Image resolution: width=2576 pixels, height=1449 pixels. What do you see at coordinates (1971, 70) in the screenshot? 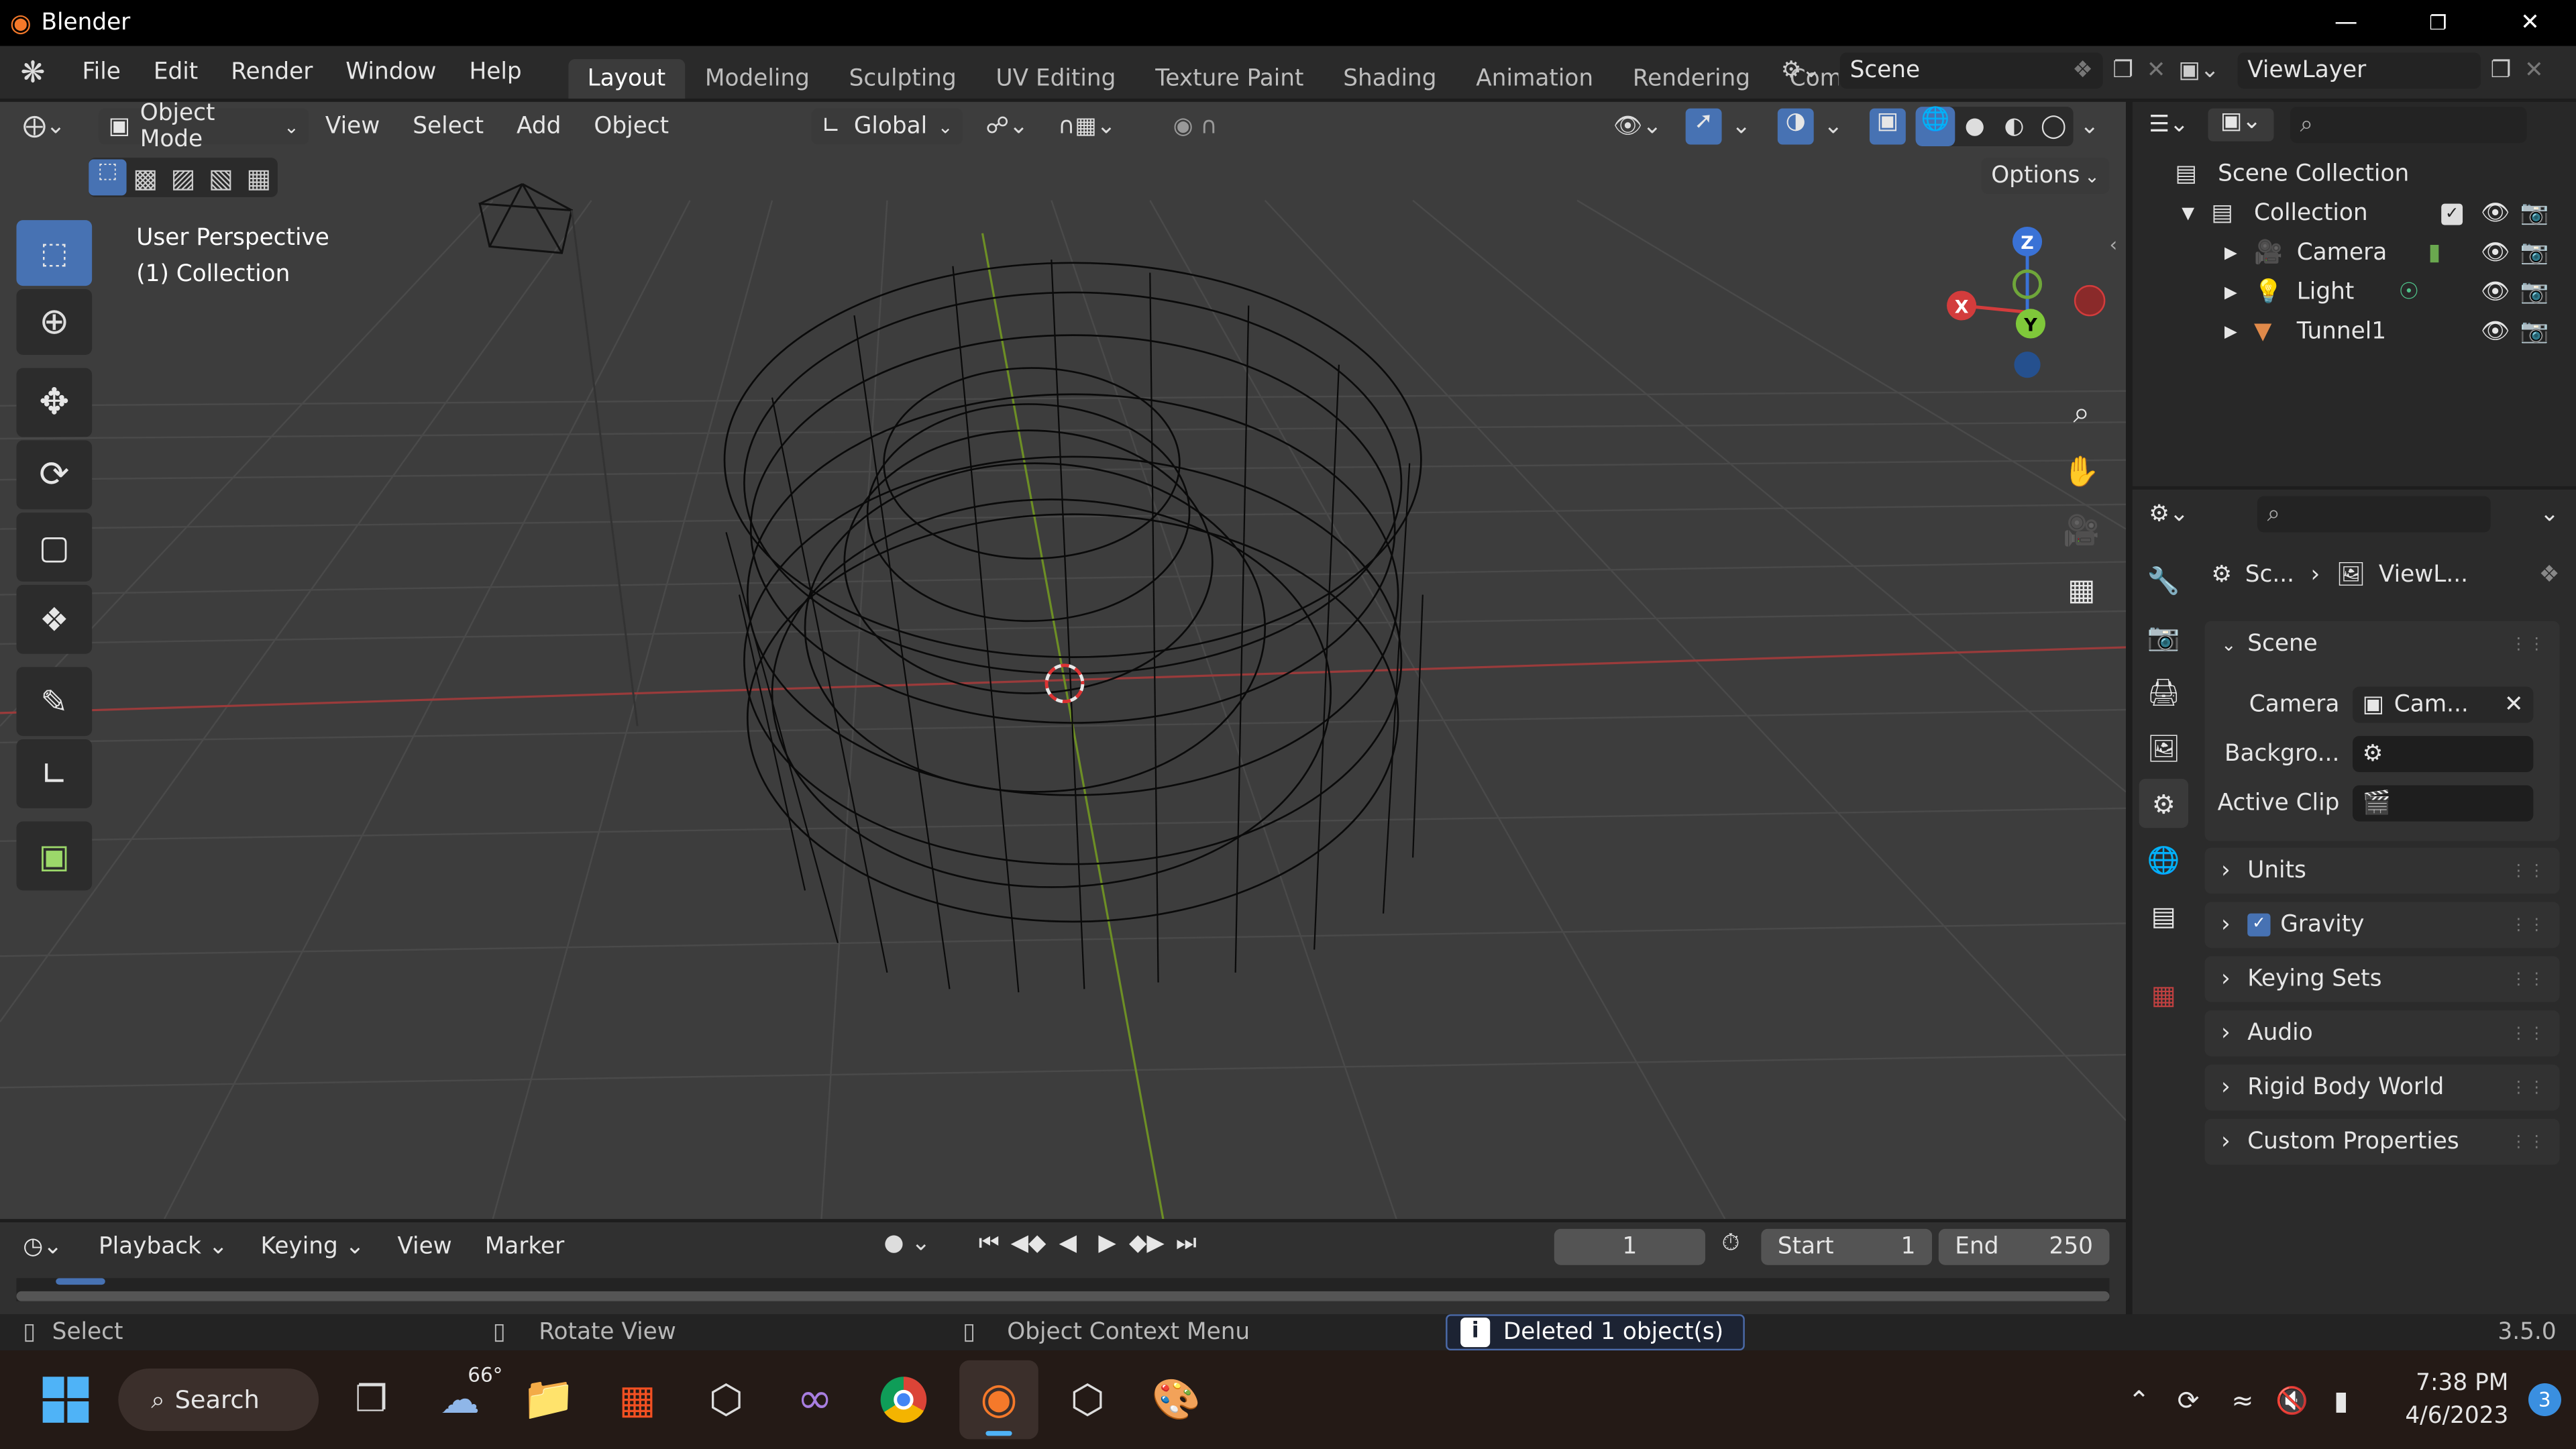
I see `scene-field: Scene ❖` at bounding box center [1971, 70].